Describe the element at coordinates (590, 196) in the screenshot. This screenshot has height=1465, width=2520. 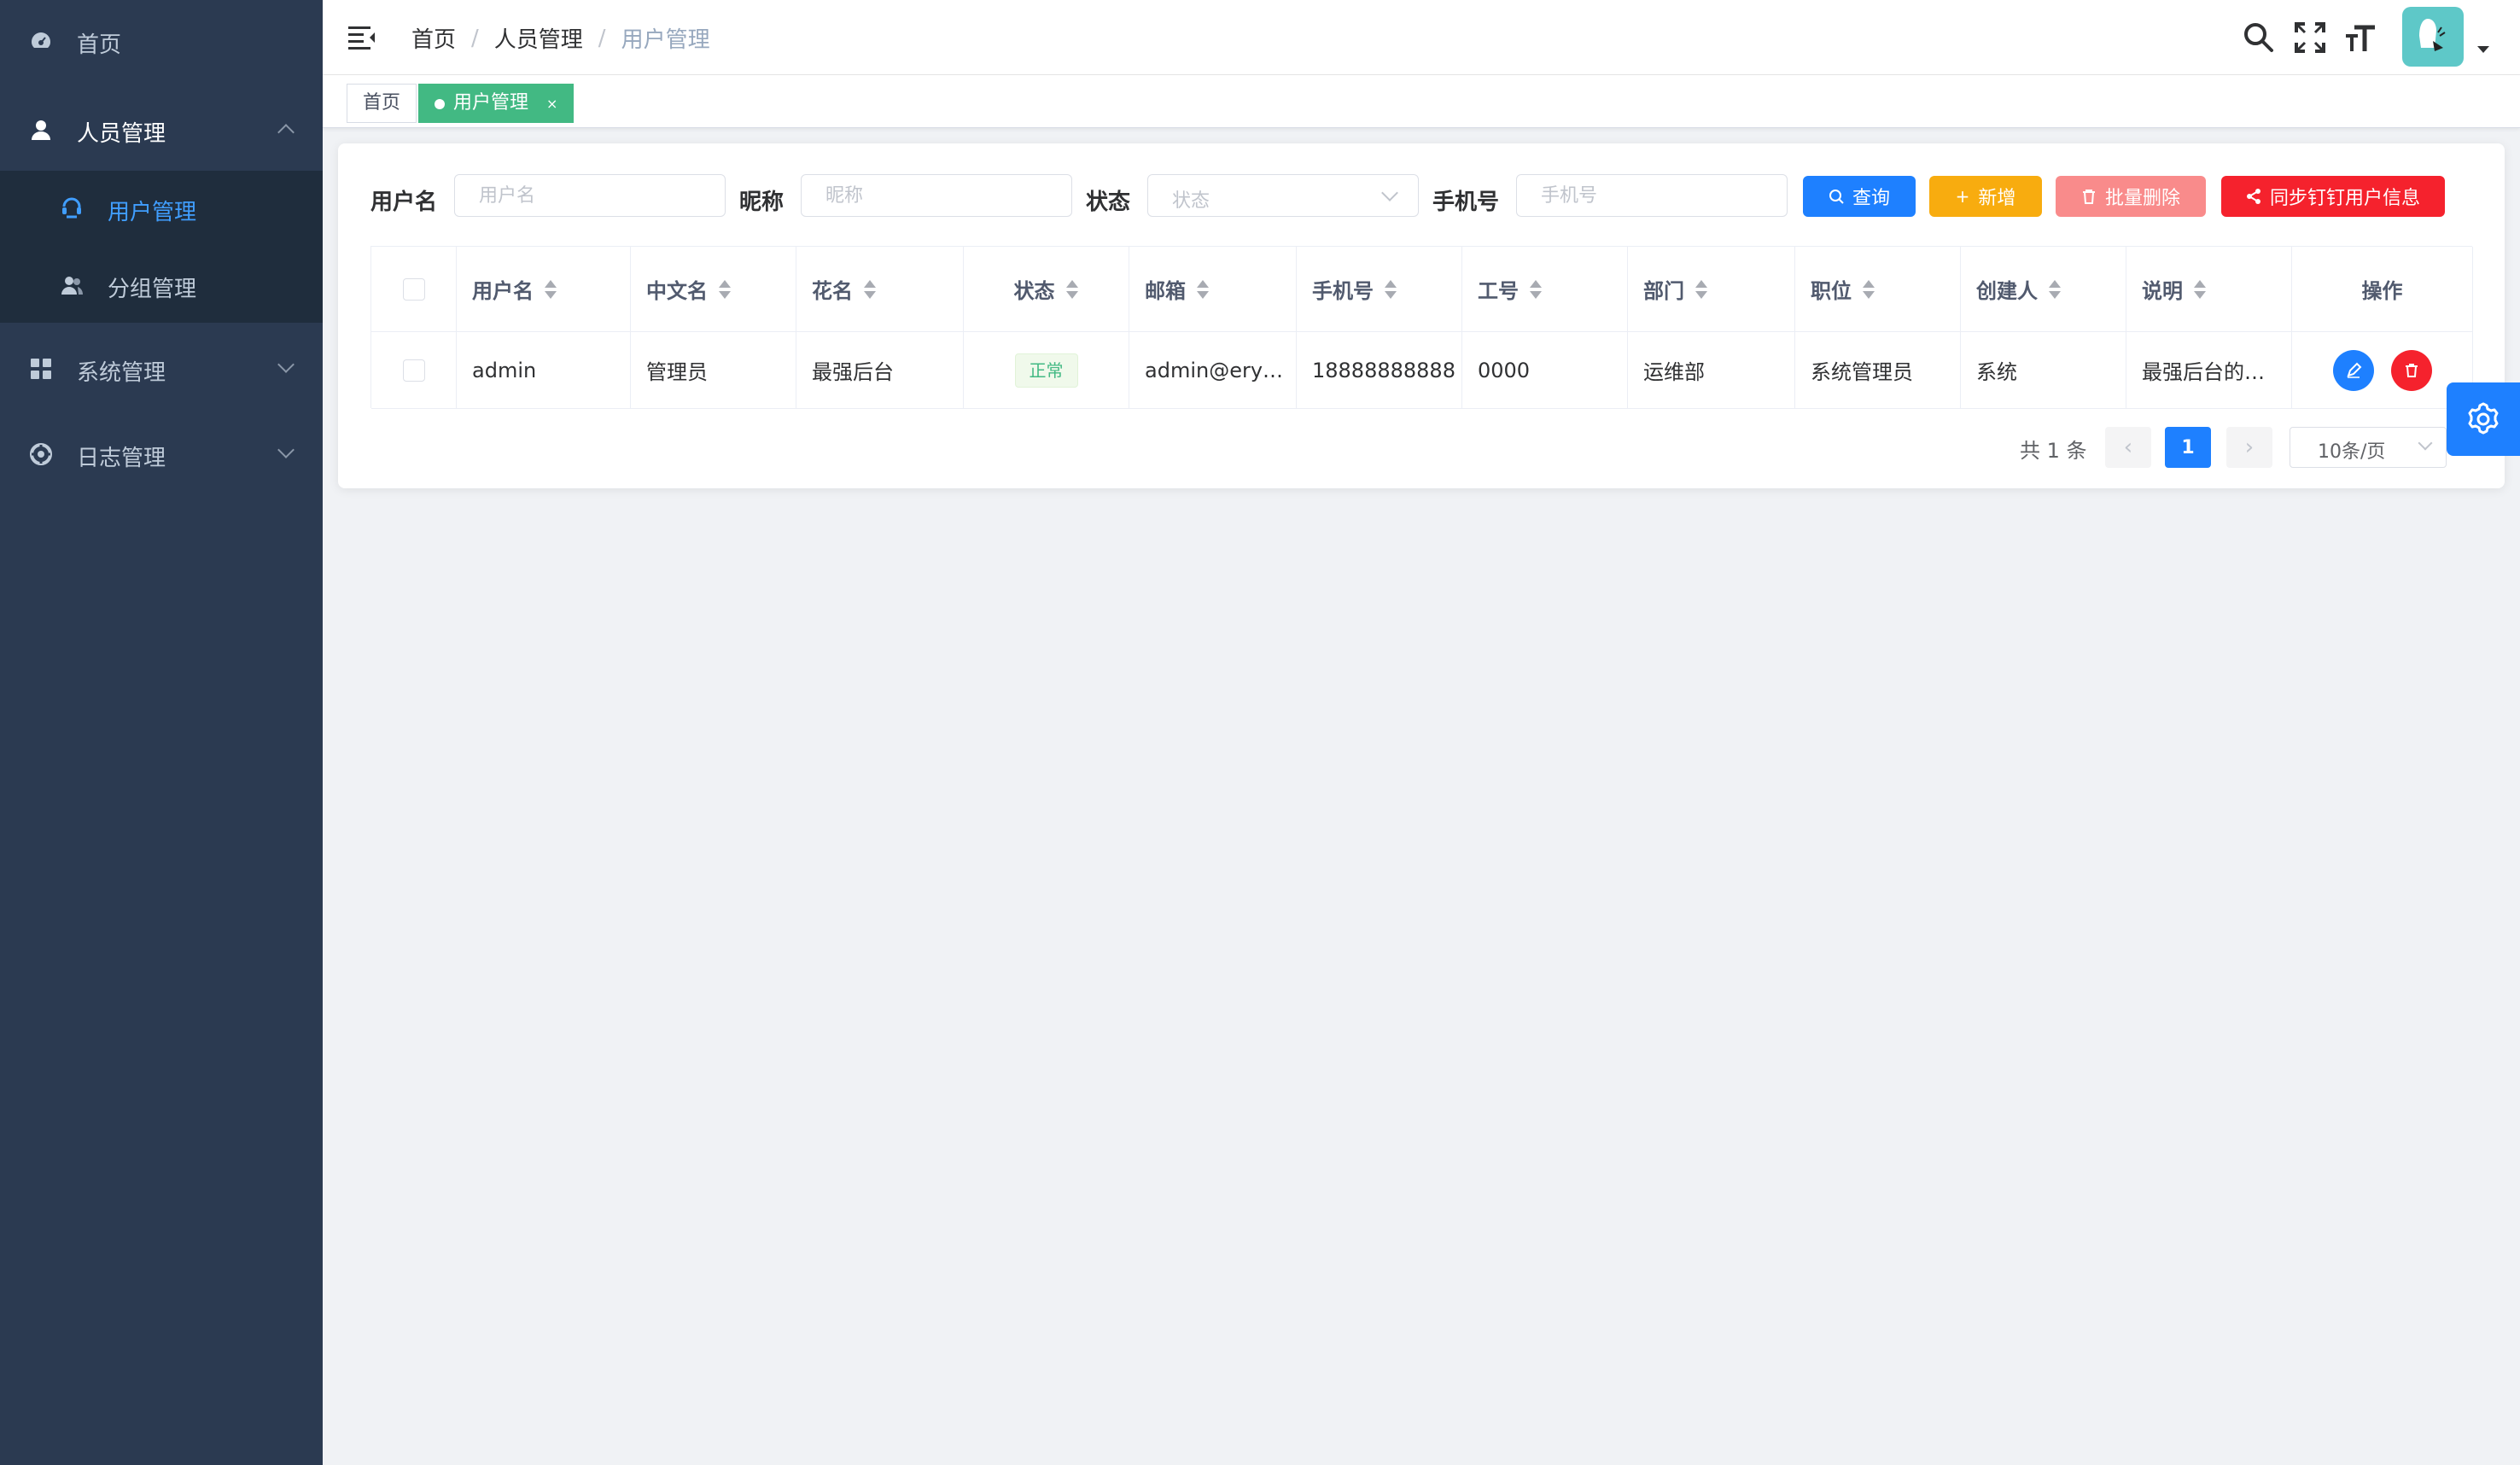
I see `username-input` at that location.